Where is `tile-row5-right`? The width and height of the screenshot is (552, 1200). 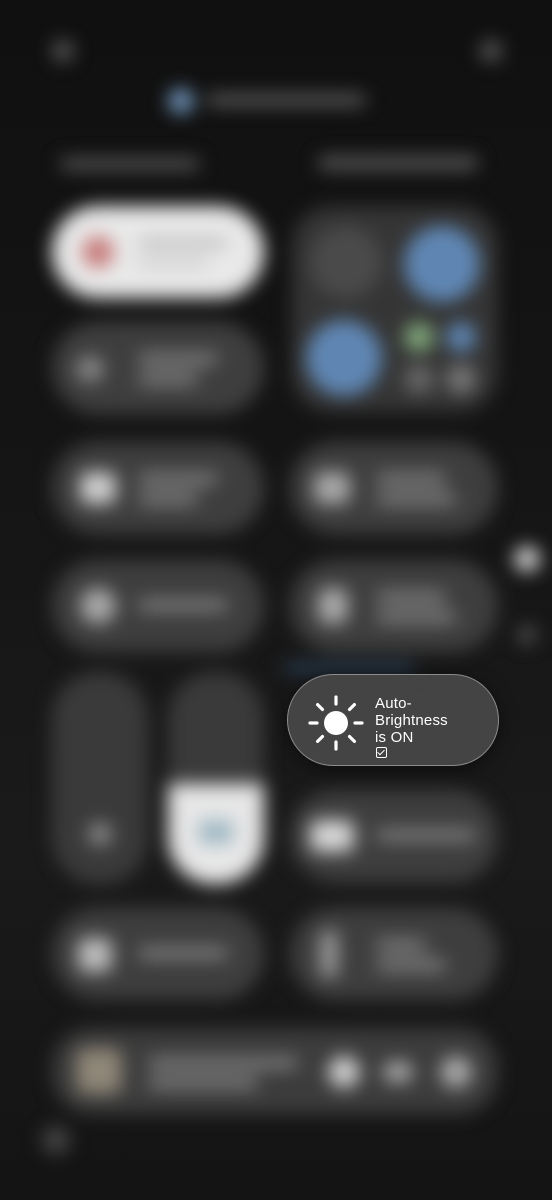 tile-row5-right is located at coordinates (394, 836).